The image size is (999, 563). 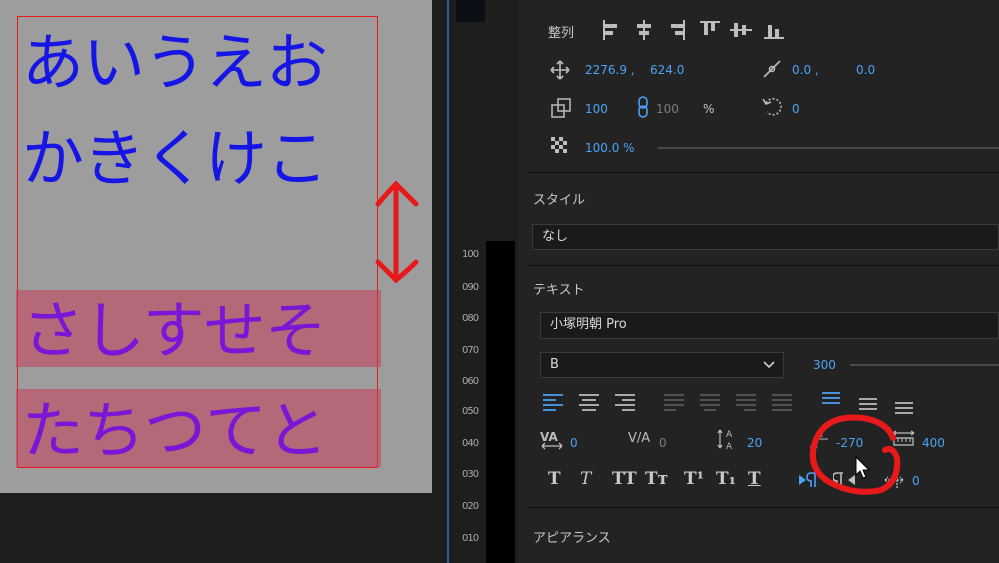 I want to click on align-hcenter-icon, so click(x=644, y=30).